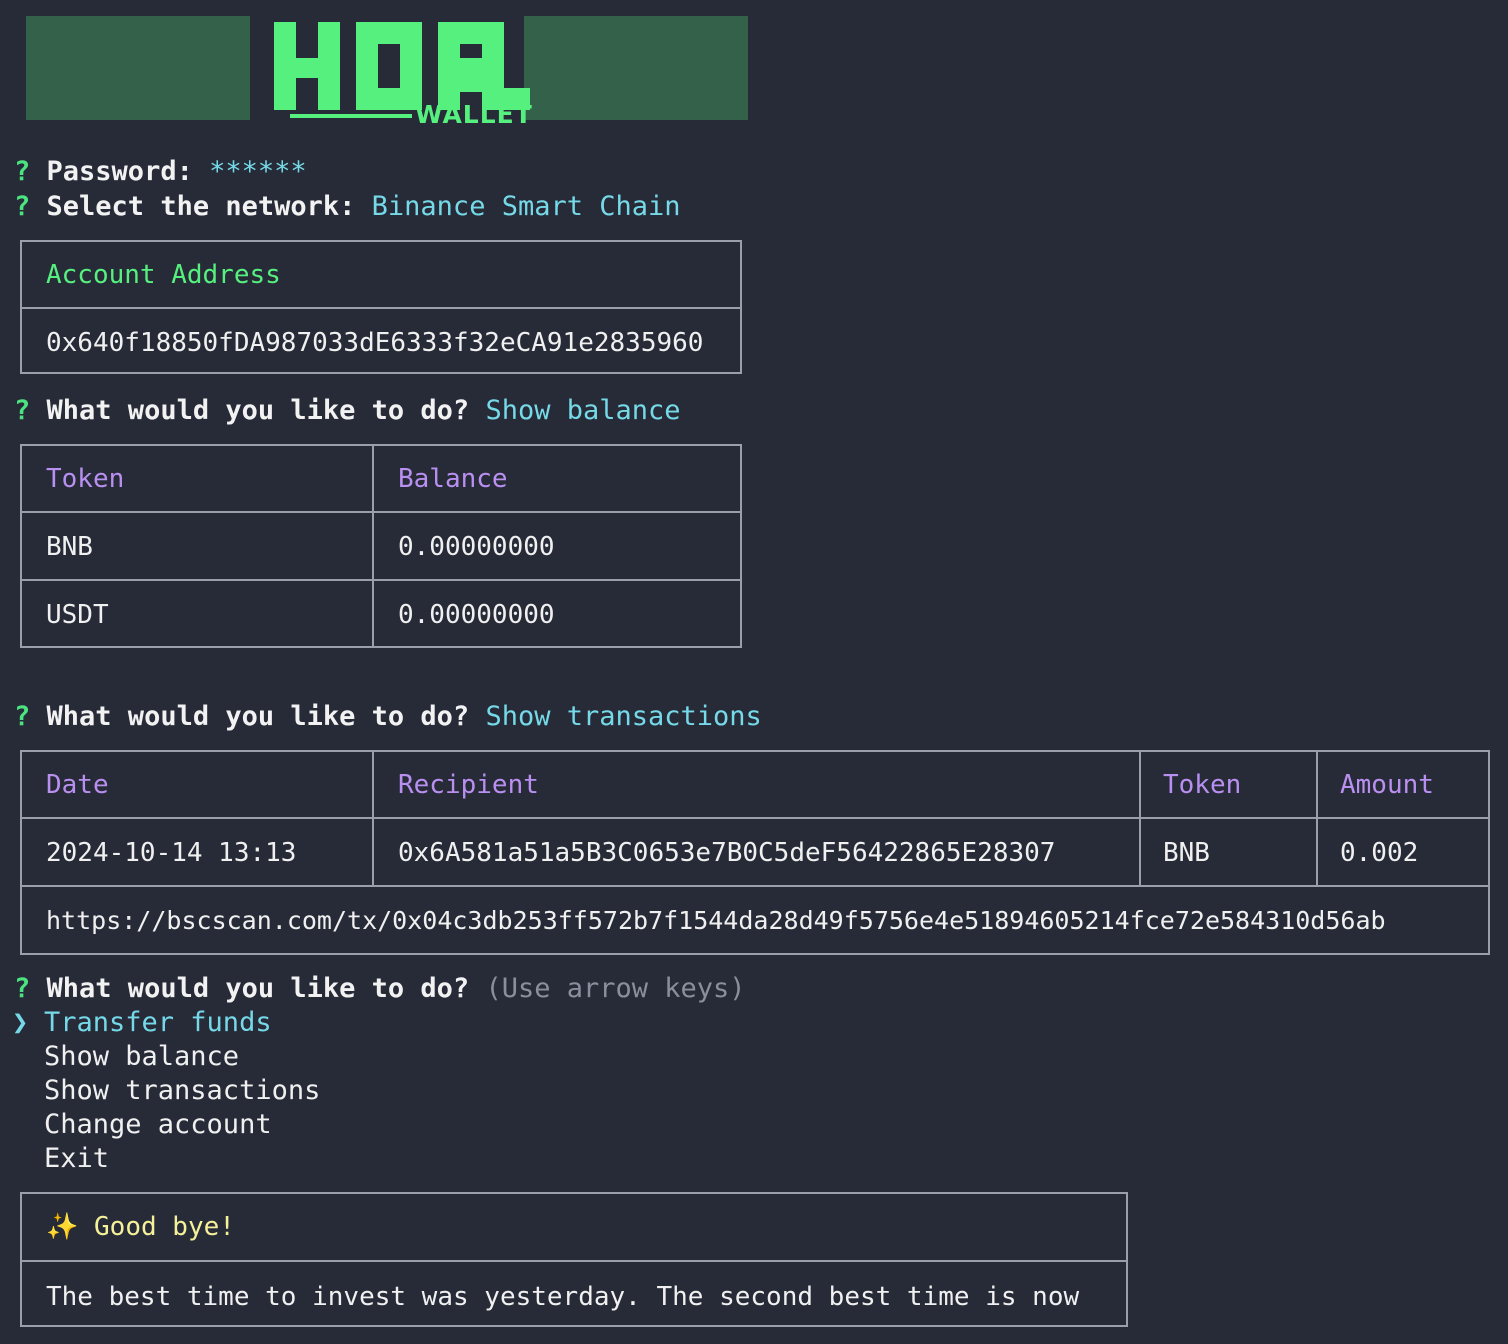 The height and width of the screenshot is (1344, 1508). Describe the element at coordinates (141, 1057) in the screenshot. I see `menu-item-show-balance: Show balance` at that location.